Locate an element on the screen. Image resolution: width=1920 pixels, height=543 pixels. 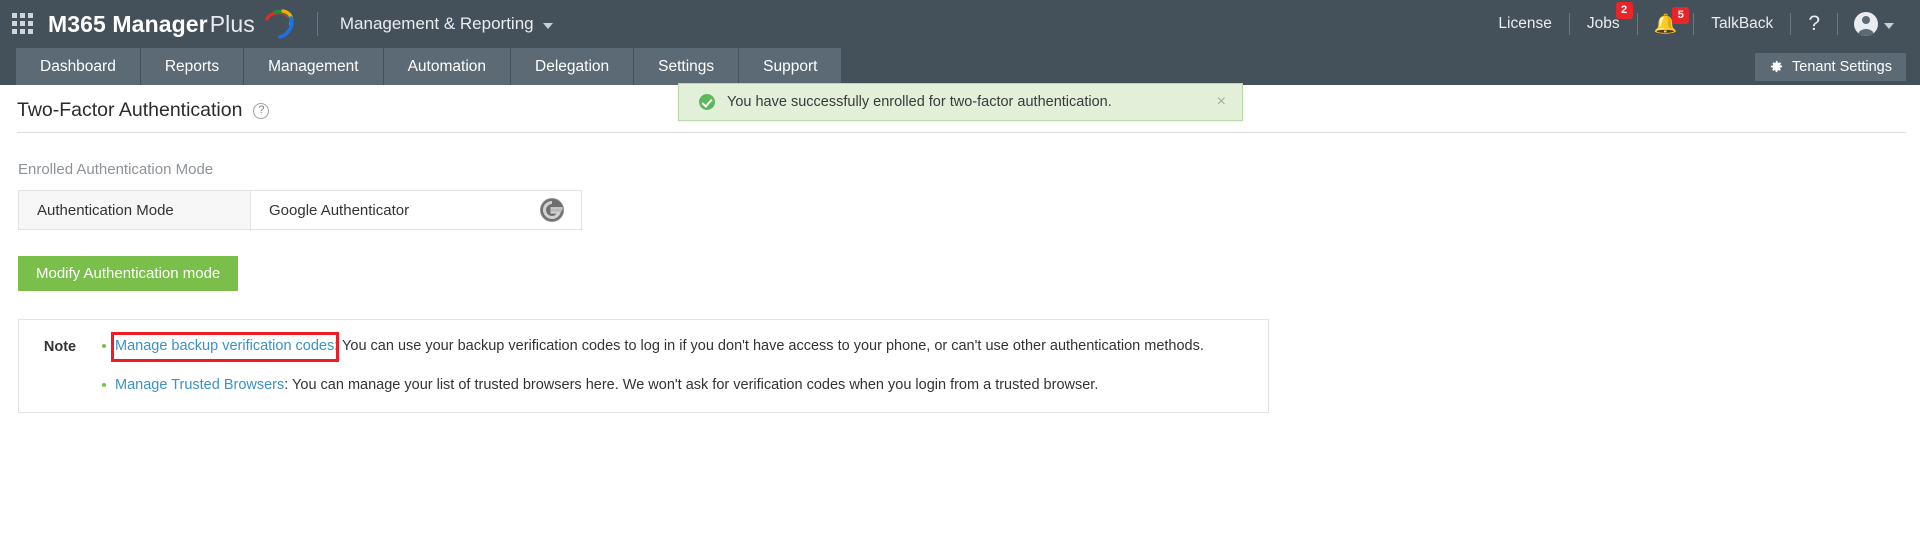
tab-label: Dashboard is located at coordinates (78, 66).